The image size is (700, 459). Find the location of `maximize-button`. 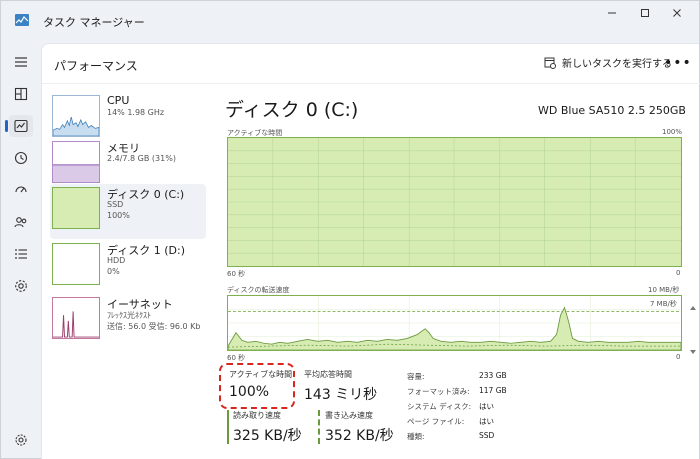

maximize-button is located at coordinates (645, 13).